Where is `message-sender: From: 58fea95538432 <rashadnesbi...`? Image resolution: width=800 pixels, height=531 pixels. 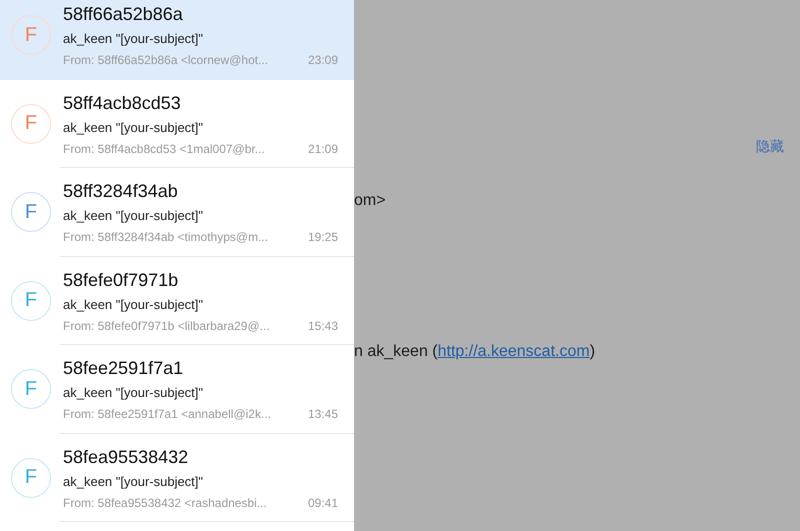
message-sender: From: 58fea95538432 <rashadnesbi... is located at coordinates (165, 503).